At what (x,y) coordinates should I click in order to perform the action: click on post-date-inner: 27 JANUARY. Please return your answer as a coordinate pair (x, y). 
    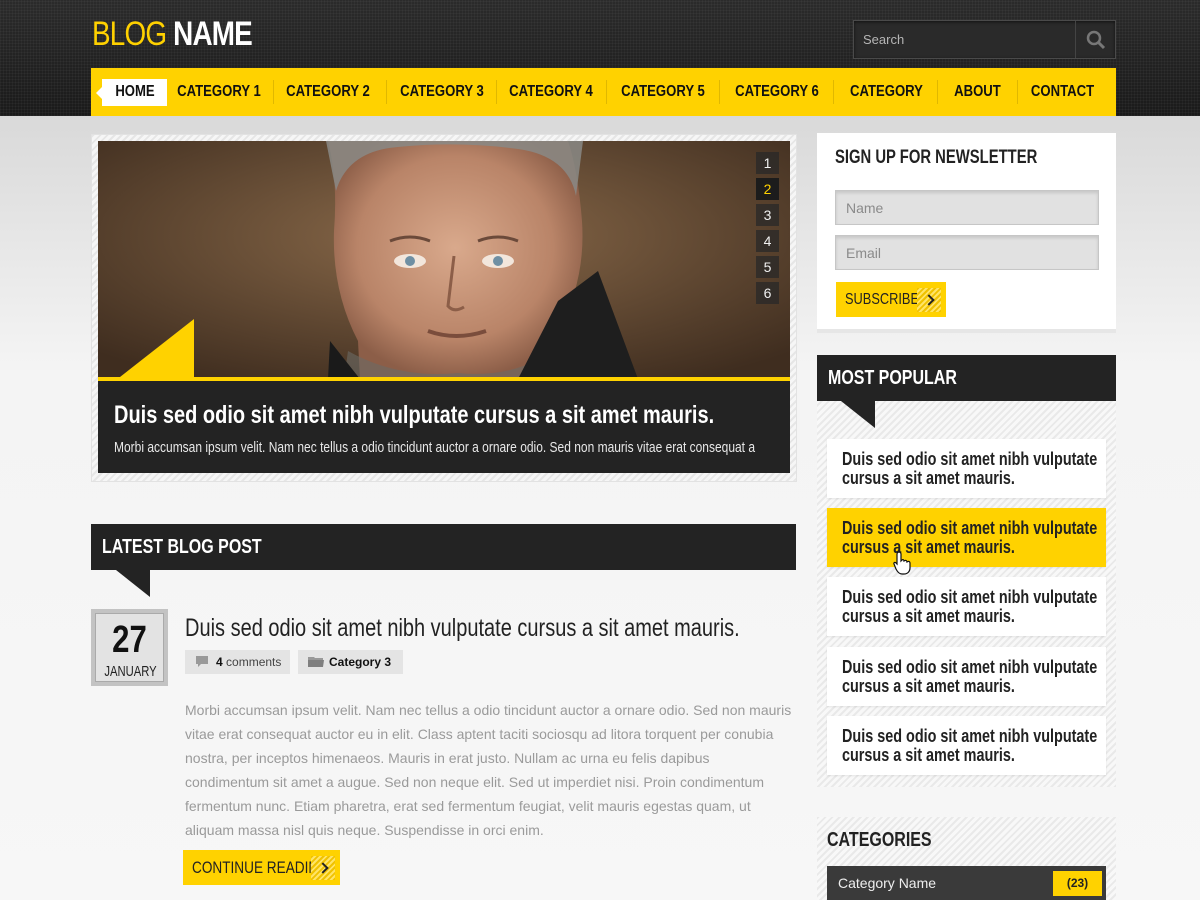
    Looking at the image, I should click on (129, 647).